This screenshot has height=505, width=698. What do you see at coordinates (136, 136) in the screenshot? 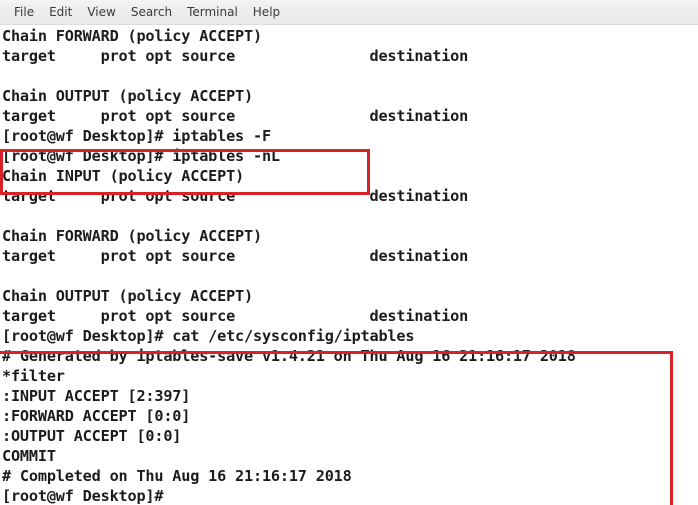
I see `terminal-line-command: [root@wf Desktop]# iptables -F` at bounding box center [136, 136].